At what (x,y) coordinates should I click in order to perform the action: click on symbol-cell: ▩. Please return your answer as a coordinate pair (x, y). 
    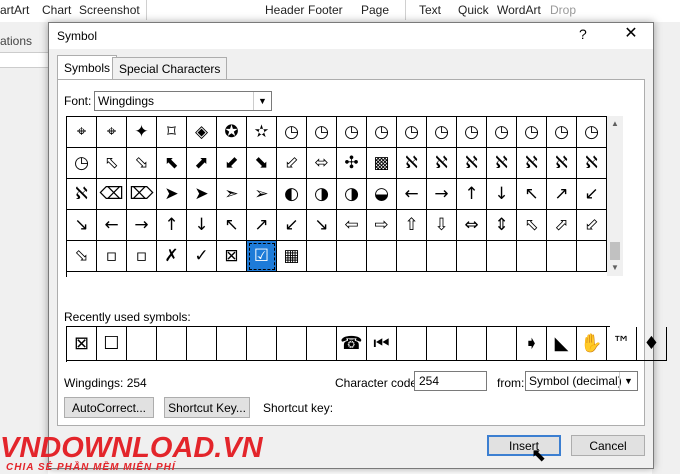
    Looking at the image, I should click on (382, 163).